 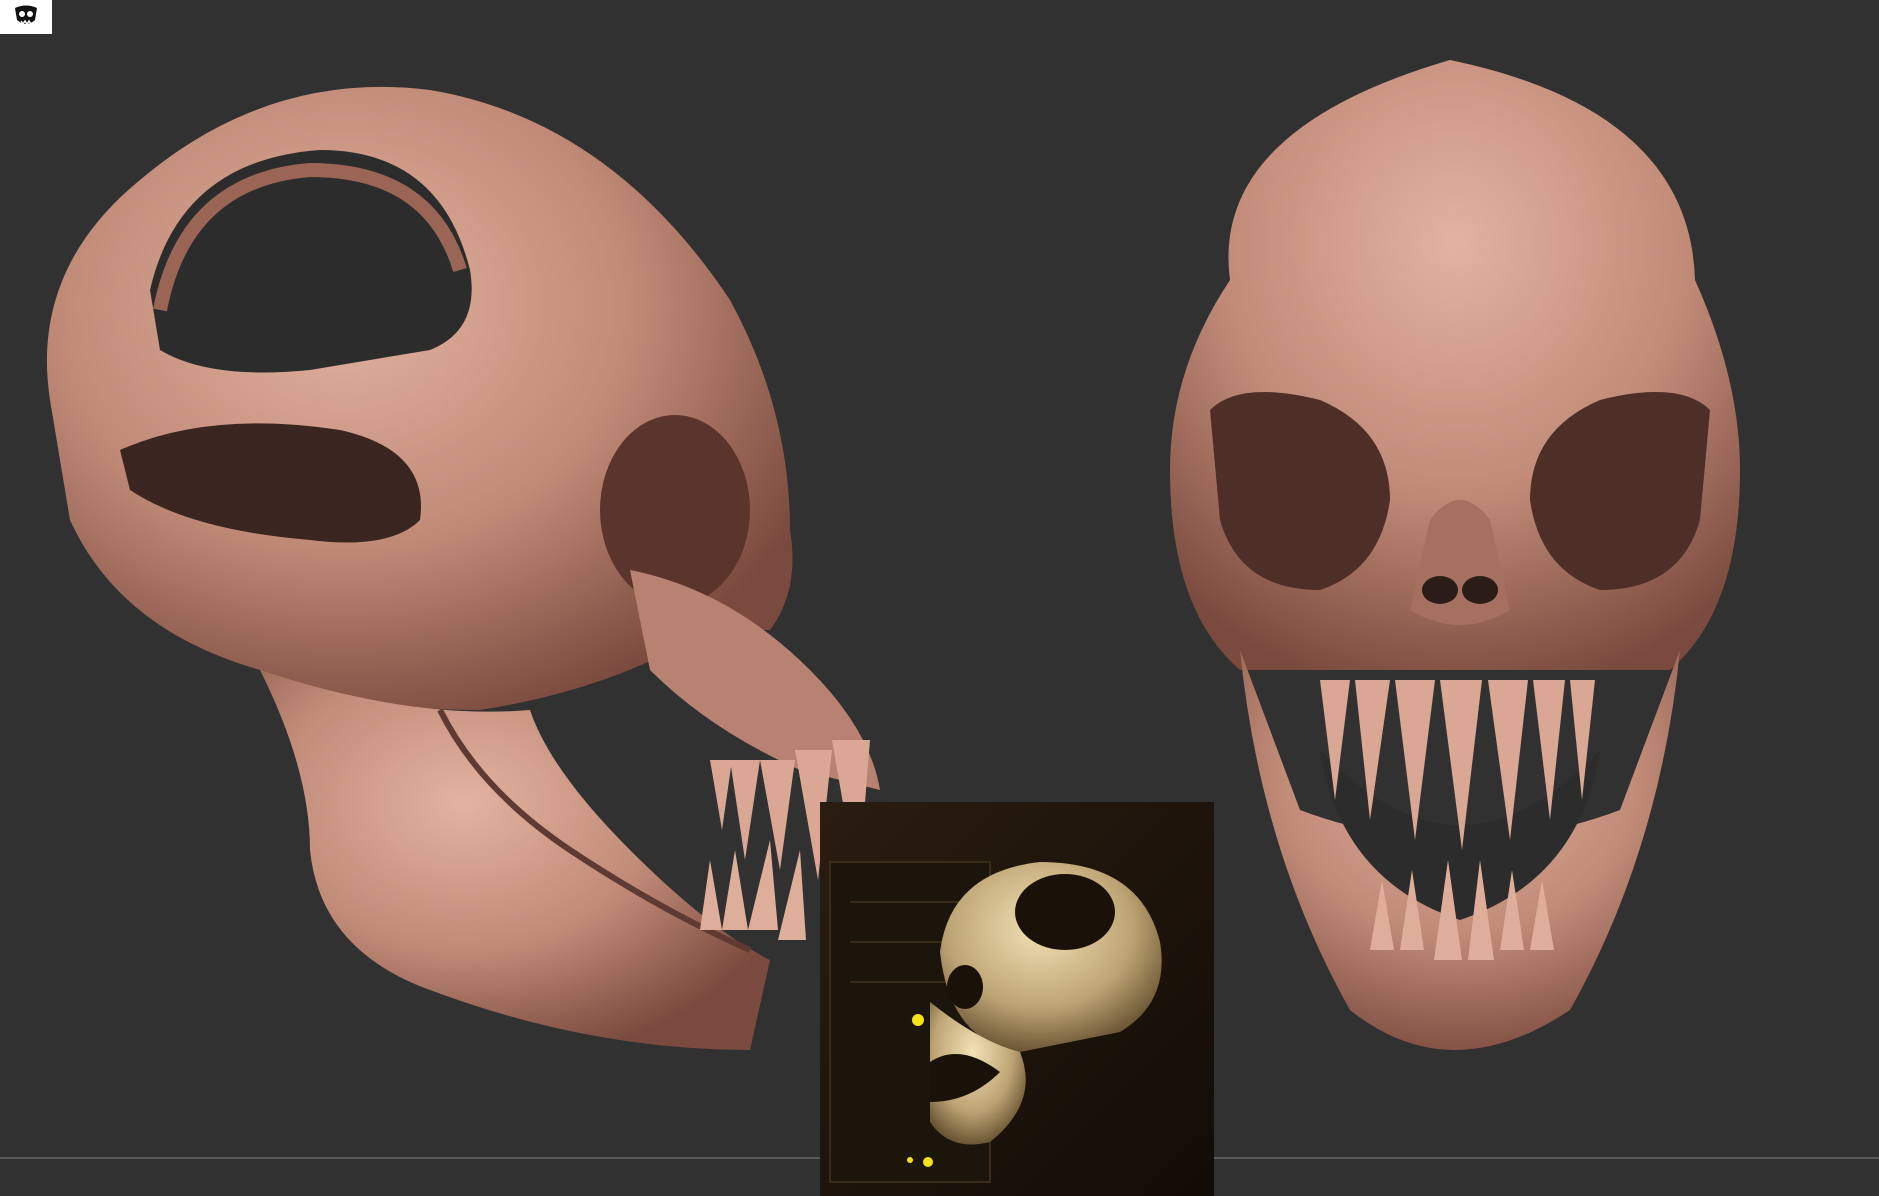 What do you see at coordinates (26, 17) in the screenshot?
I see `app-logo-icon` at bounding box center [26, 17].